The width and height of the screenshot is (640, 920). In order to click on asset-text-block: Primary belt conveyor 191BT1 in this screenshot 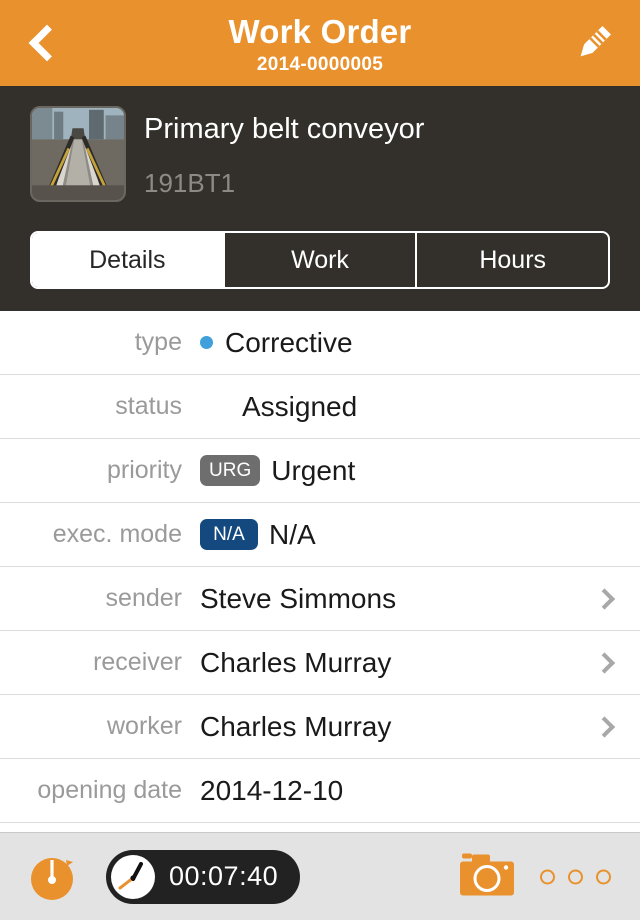, I will do `click(284, 152)`.